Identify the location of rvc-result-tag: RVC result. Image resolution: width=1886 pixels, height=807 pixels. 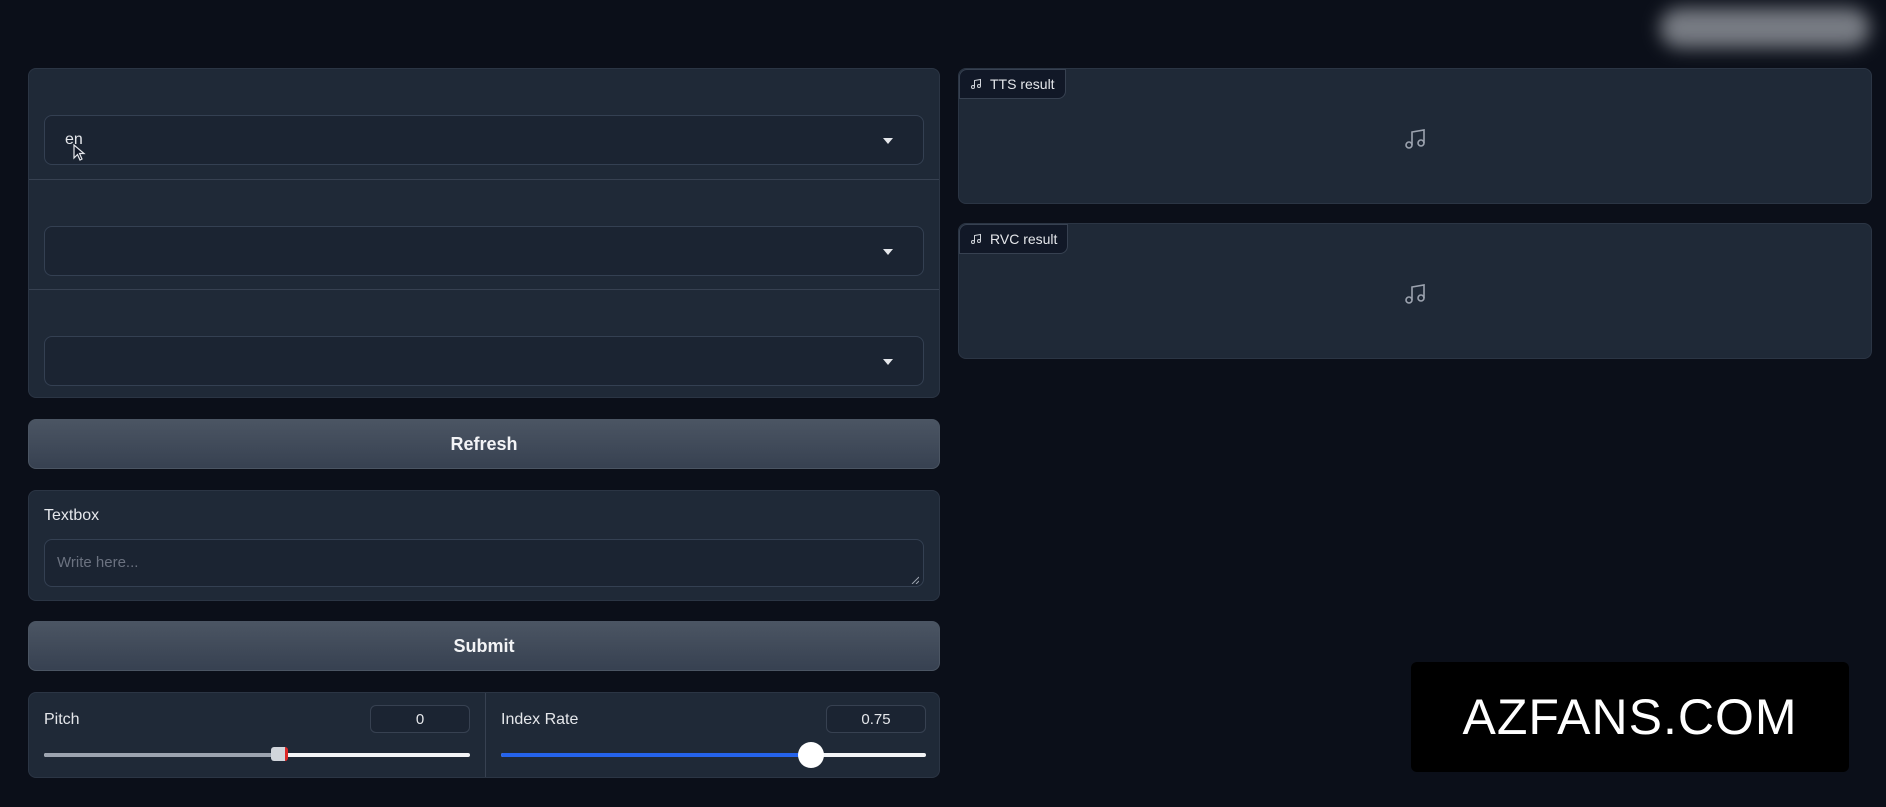
(1014, 239).